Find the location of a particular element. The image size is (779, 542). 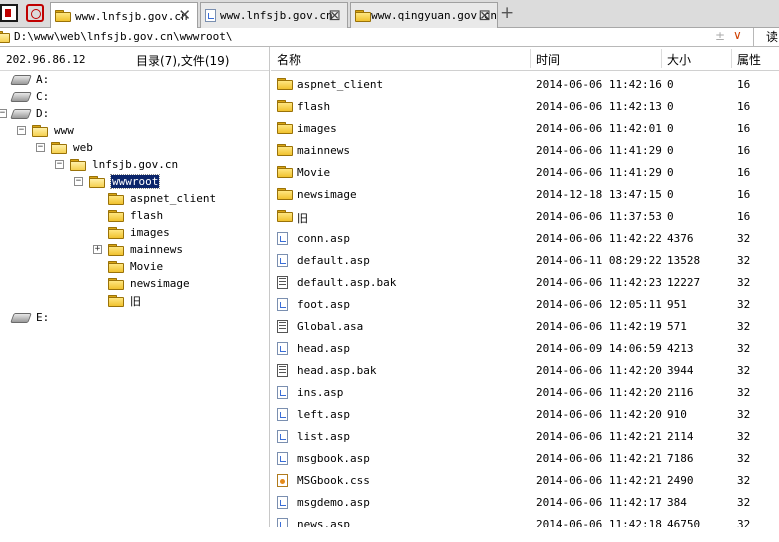

file-time: 2014-06-06 11:42:23 is located at coordinates (599, 282).